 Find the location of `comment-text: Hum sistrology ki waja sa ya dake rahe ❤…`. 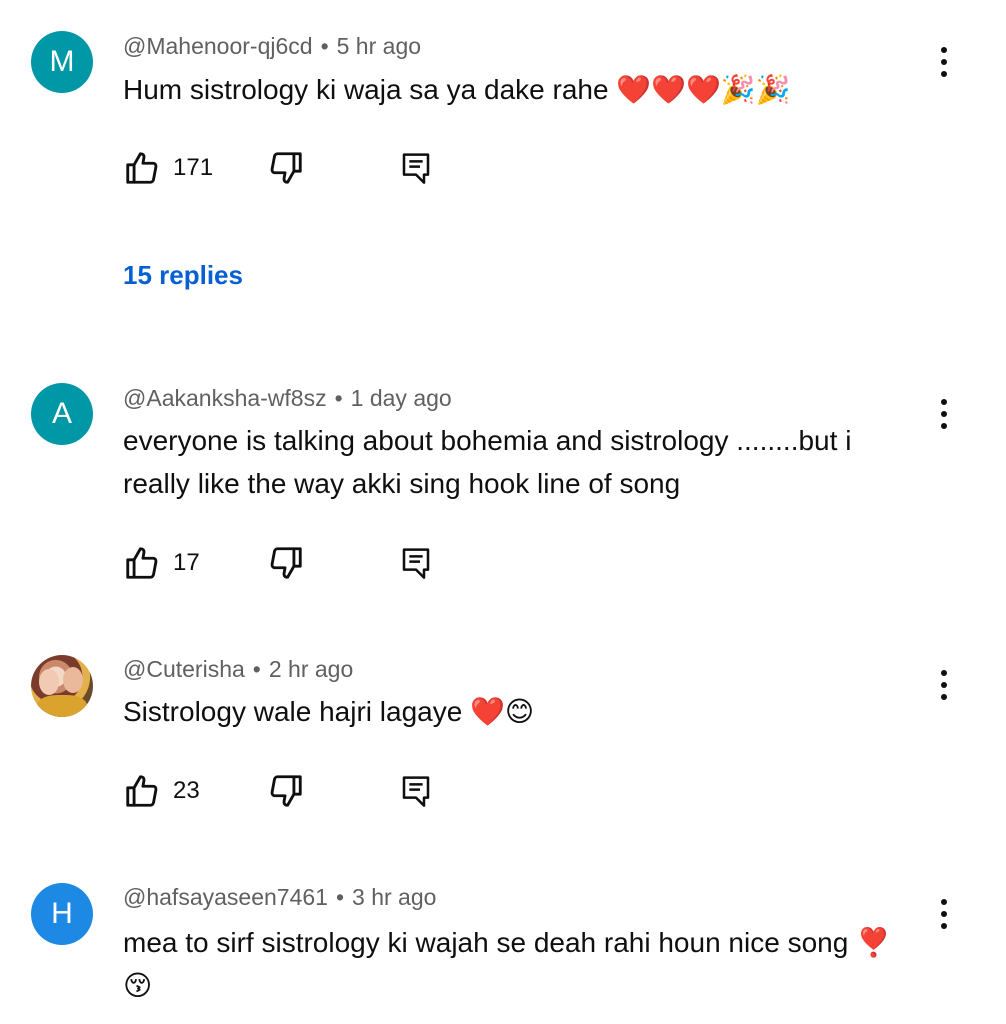

comment-text: Hum sistrology ki waja sa ya dake rahe ❤… is located at coordinates (457, 89).